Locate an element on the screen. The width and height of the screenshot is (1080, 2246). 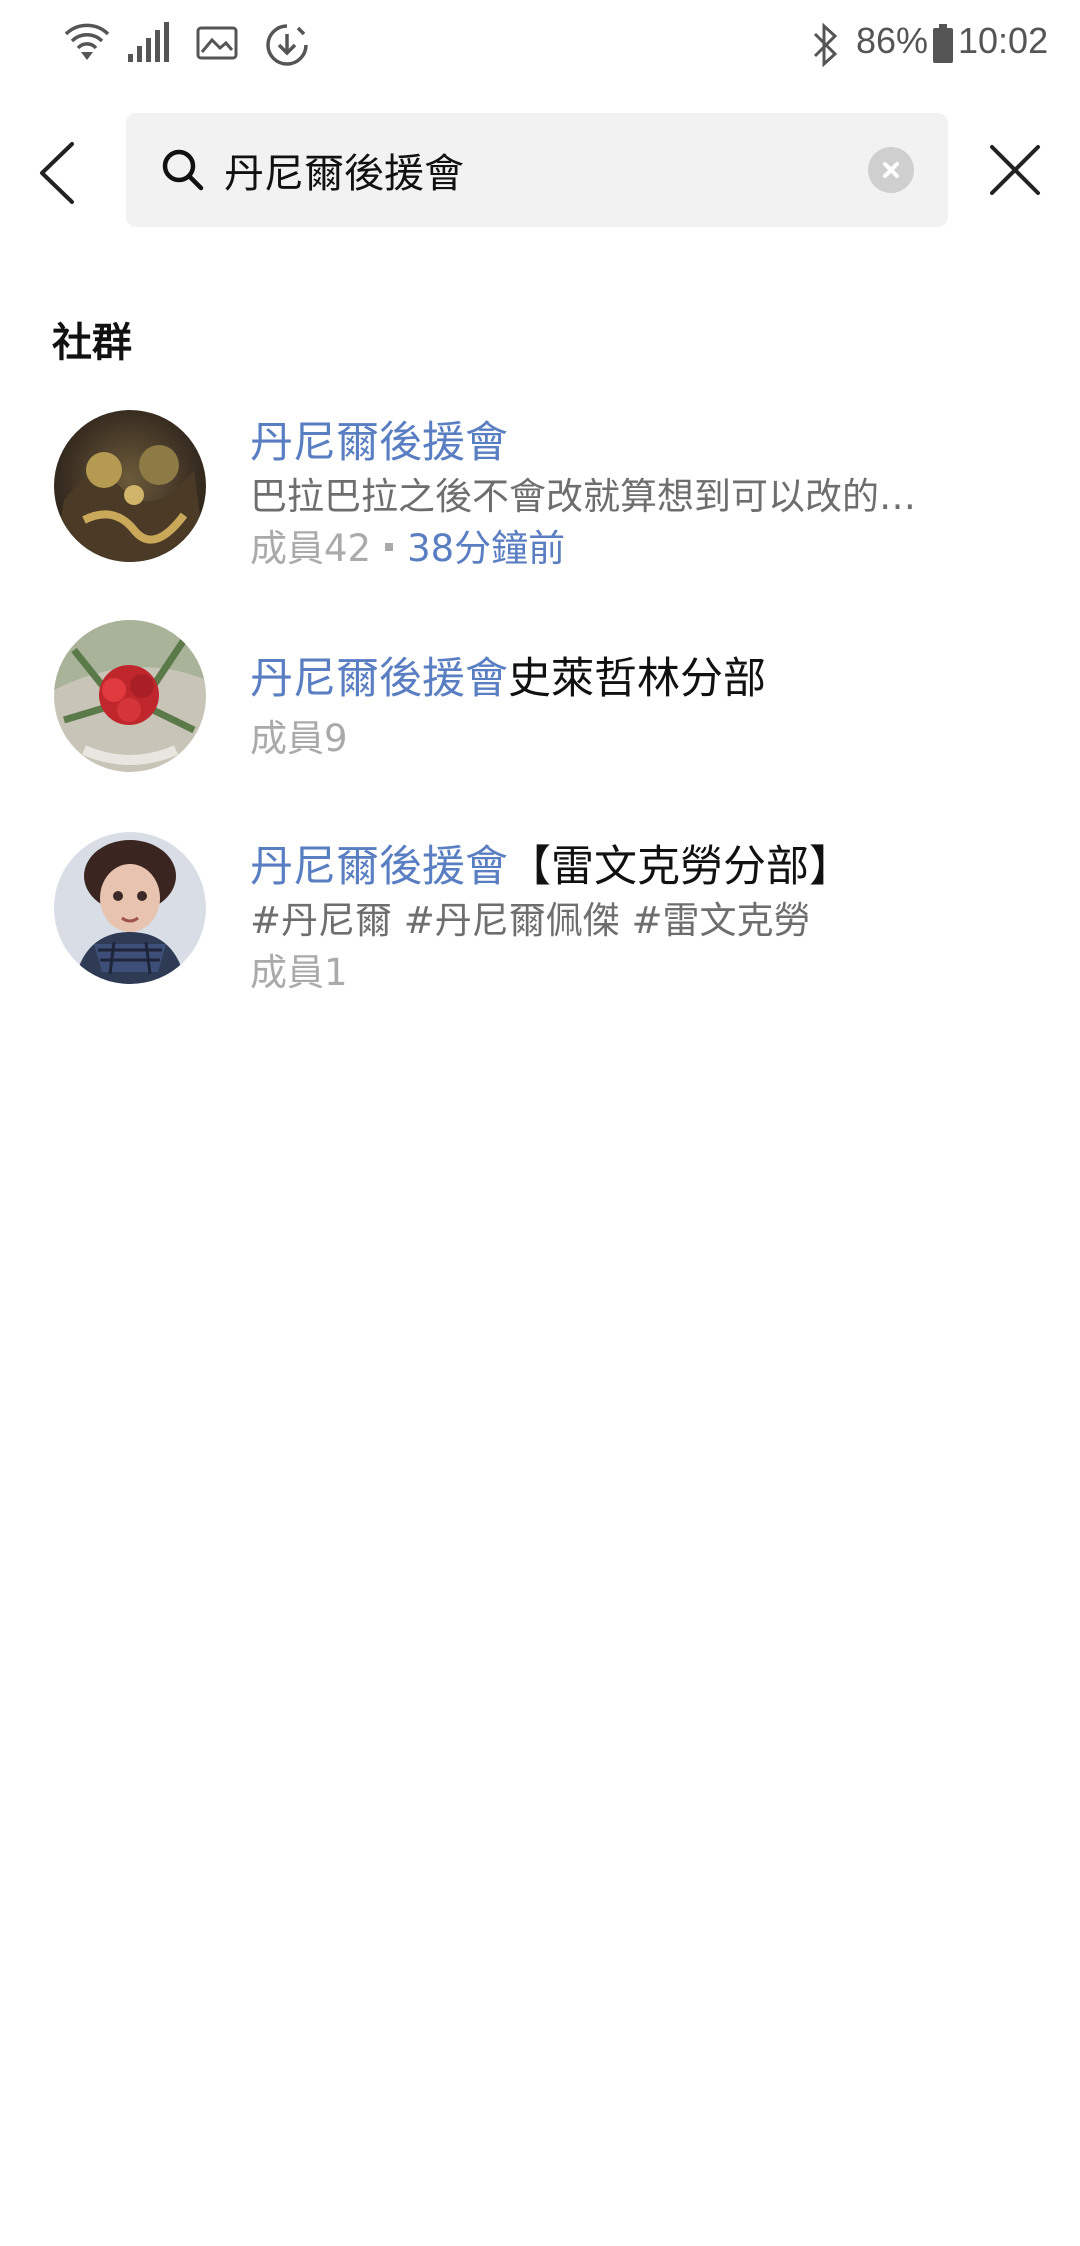
bluetooth-icon is located at coordinates (825, 45).